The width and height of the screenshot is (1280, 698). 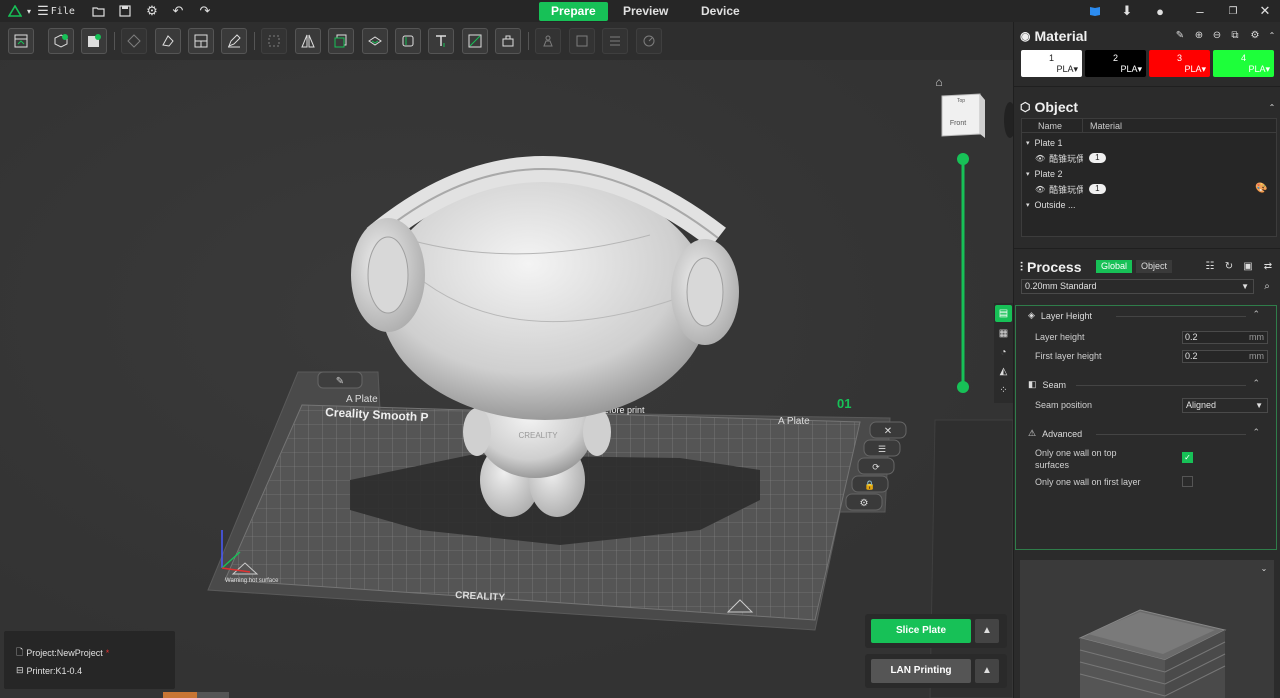 I want to click on auto-orient-icon, so click(x=134, y=41).